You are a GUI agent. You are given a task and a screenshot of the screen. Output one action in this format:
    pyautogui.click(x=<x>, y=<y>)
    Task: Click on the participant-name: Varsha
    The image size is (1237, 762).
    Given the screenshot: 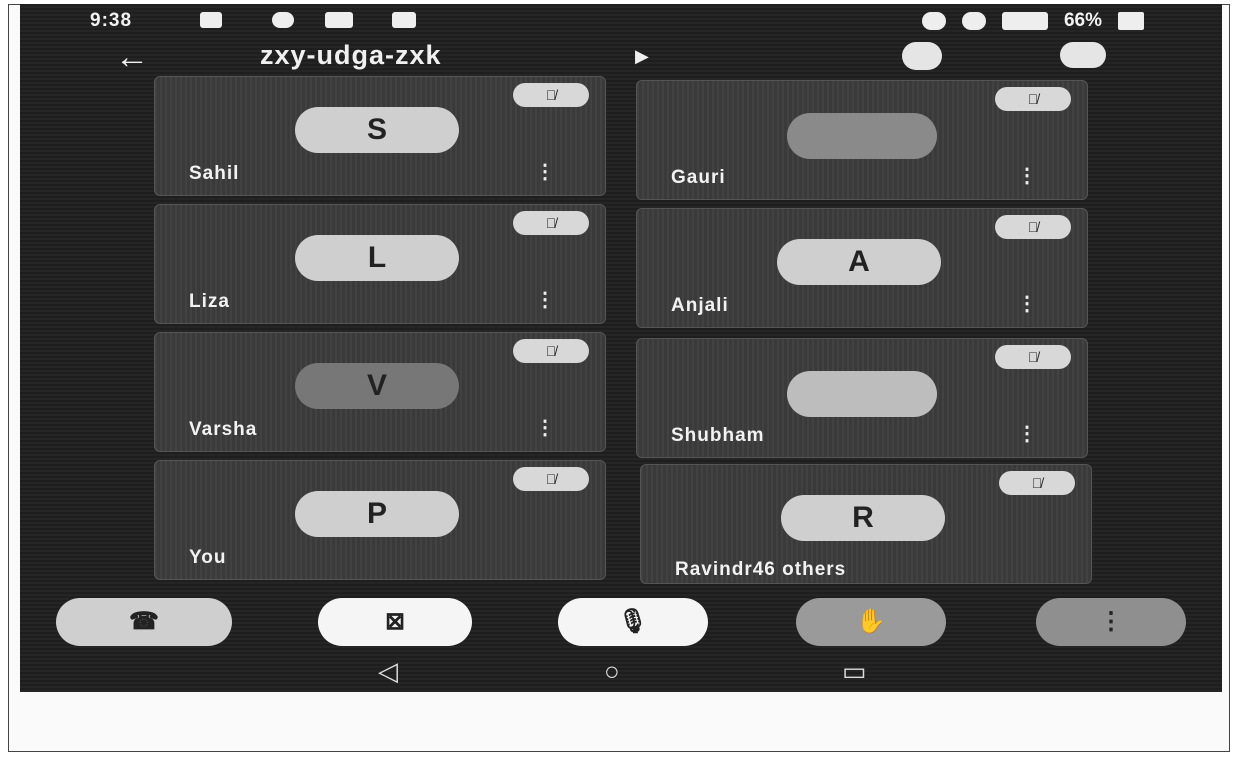 What is the action you would take?
    pyautogui.click(x=223, y=429)
    